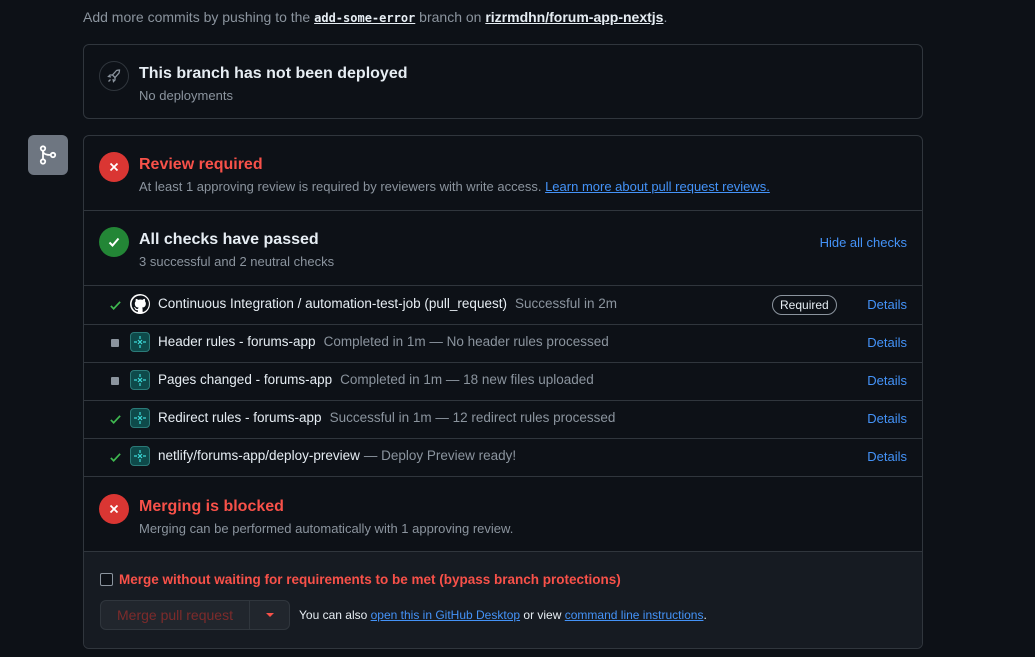  I want to click on repo-link: rizrmdhn/forum-app-nextjs, so click(574, 17).